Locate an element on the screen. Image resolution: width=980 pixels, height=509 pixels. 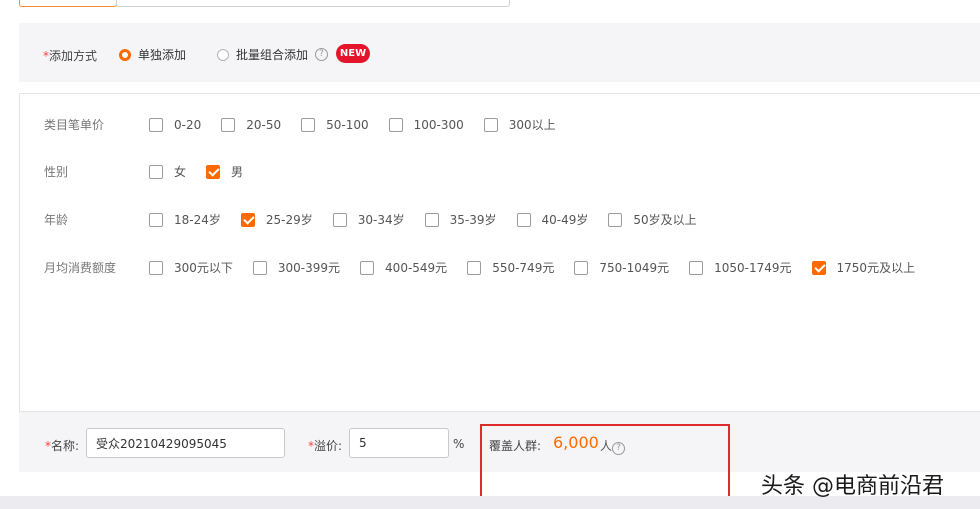
option-price-20-50: 20-50 is located at coordinates (251, 124).